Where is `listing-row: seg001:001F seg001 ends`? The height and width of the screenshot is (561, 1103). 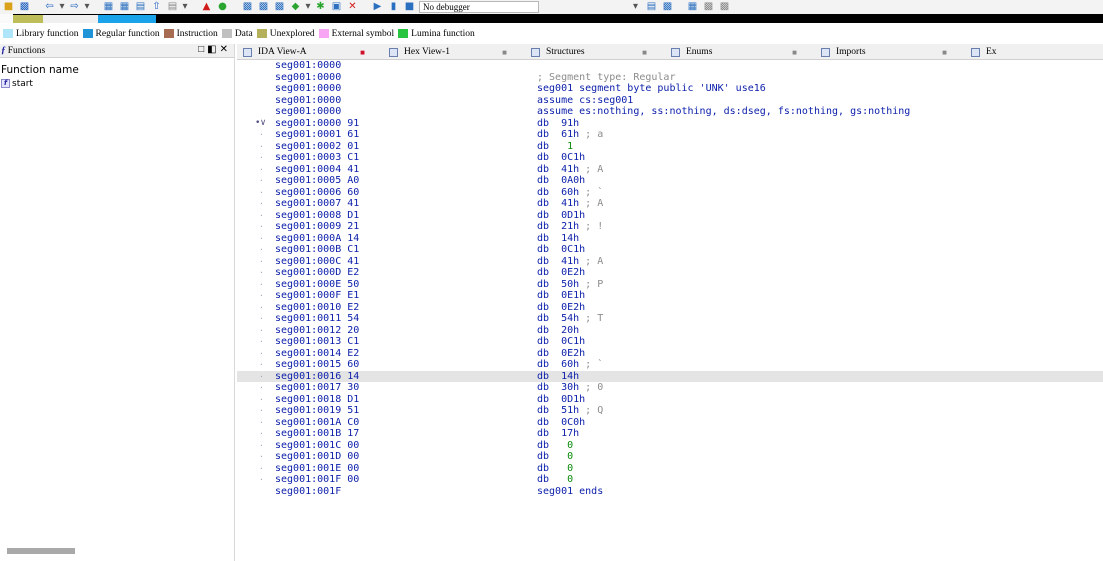
listing-row: seg001:001F seg001 ends is located at coordinates (670, 492).